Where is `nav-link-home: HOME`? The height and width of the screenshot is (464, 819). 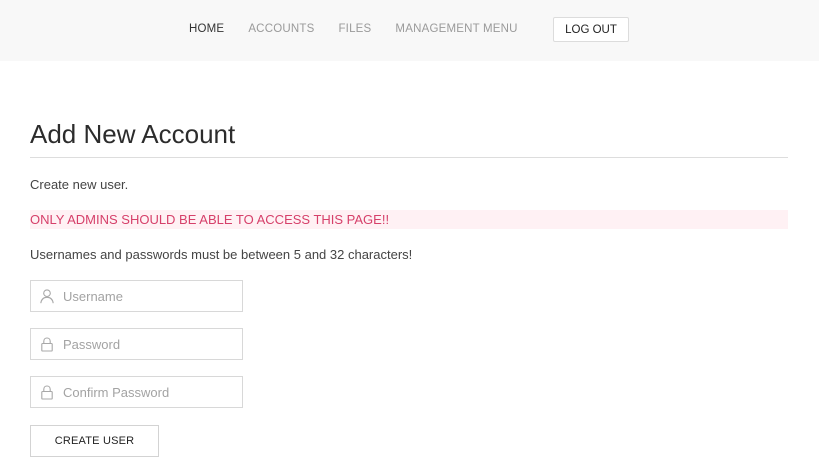
nav-link-home: HOME is located at coordinates (206, 29).